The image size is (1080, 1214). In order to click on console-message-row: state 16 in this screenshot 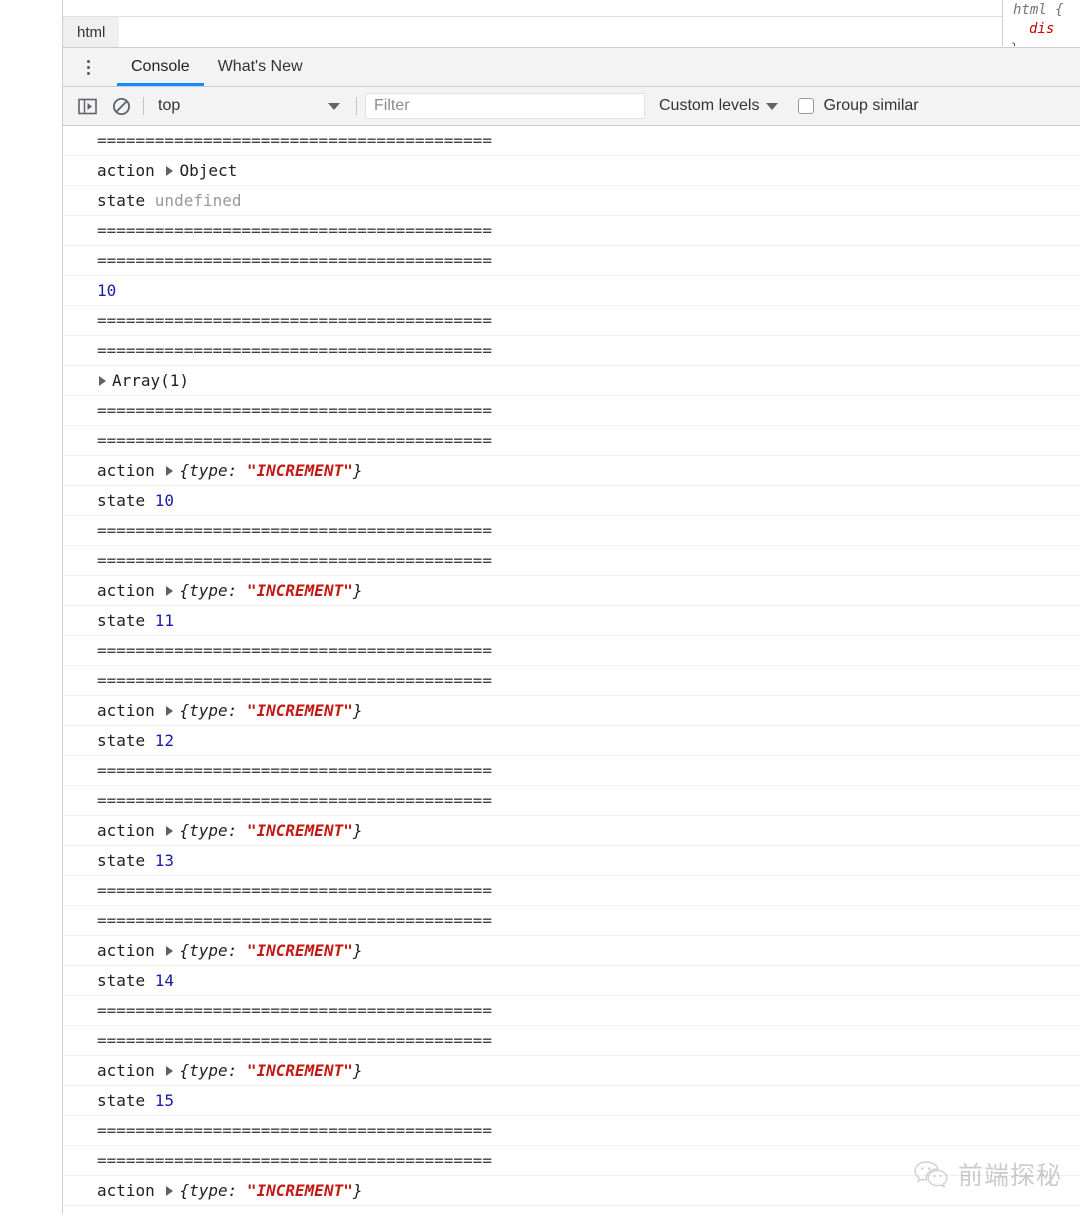, I will do `click(571, 1210)`.